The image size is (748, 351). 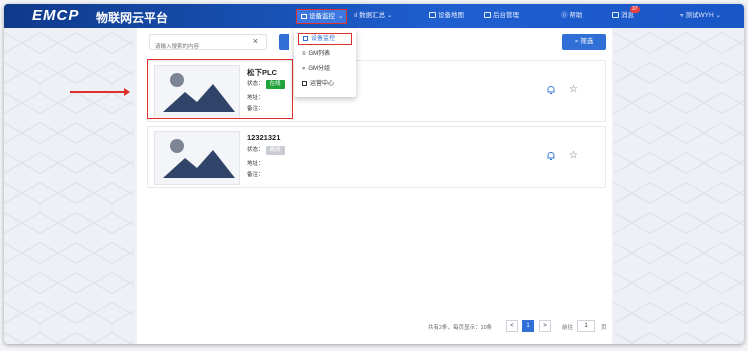 What do you see at coordinates (304, 54) in the screenshot?
I see `list-icon: ≡` at bounding box center [304, 54].